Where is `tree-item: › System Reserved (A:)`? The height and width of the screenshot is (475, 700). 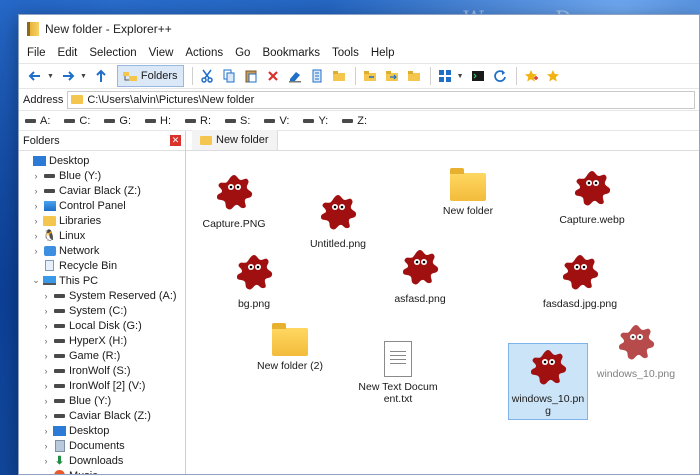 tree-item: › System Reserved (A:) is located at coordinates (102, 295).